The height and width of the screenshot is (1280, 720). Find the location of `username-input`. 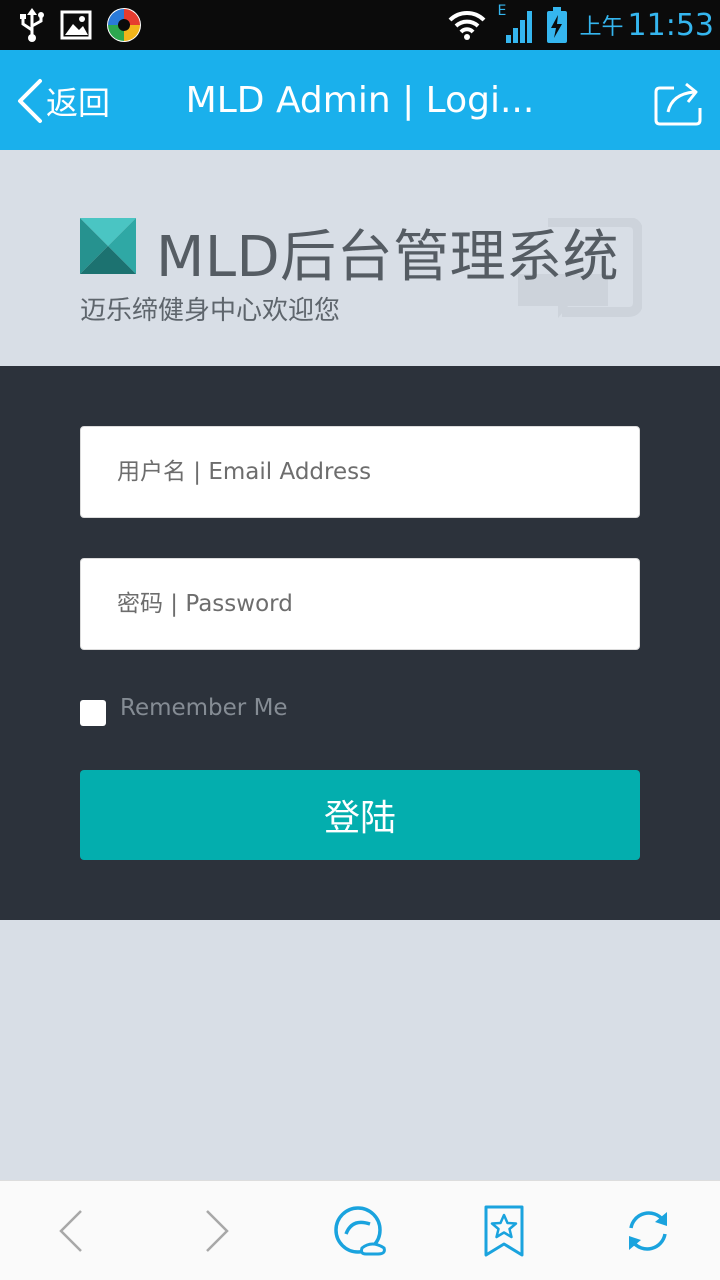

username-input is located at coordinates (360, 472).